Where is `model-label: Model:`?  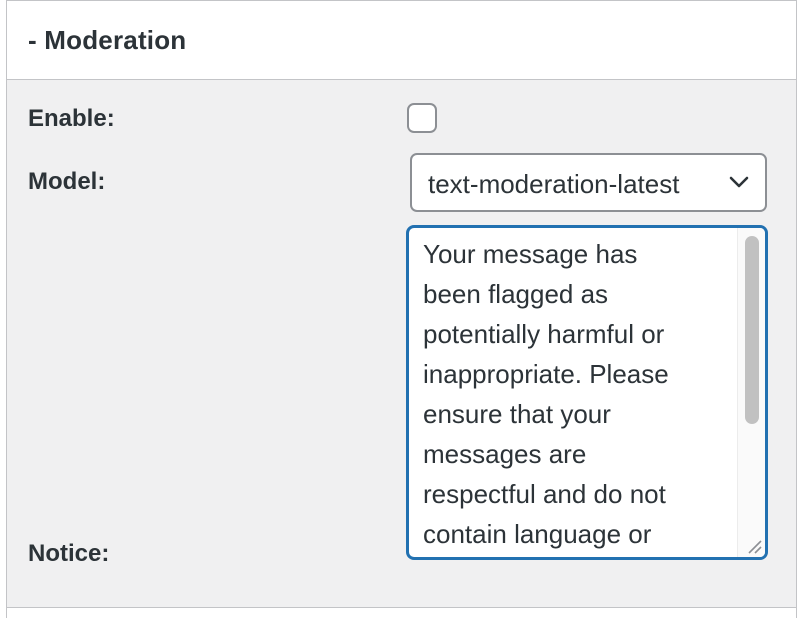 model-label: Model: is located at coordinates (67, 181).